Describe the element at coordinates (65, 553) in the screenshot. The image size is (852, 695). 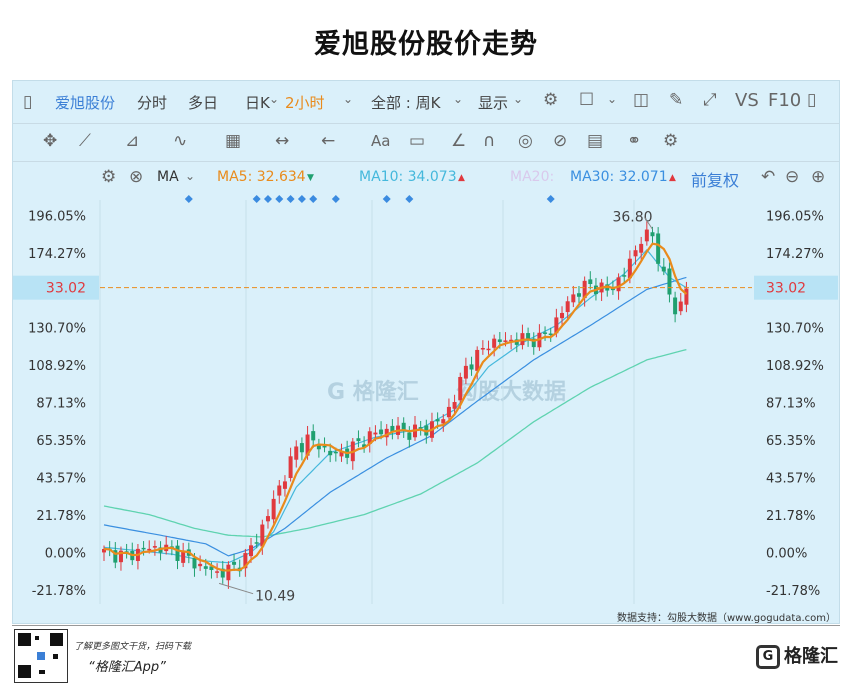
I see `y-tick-label-left: 0.00%` at that location.